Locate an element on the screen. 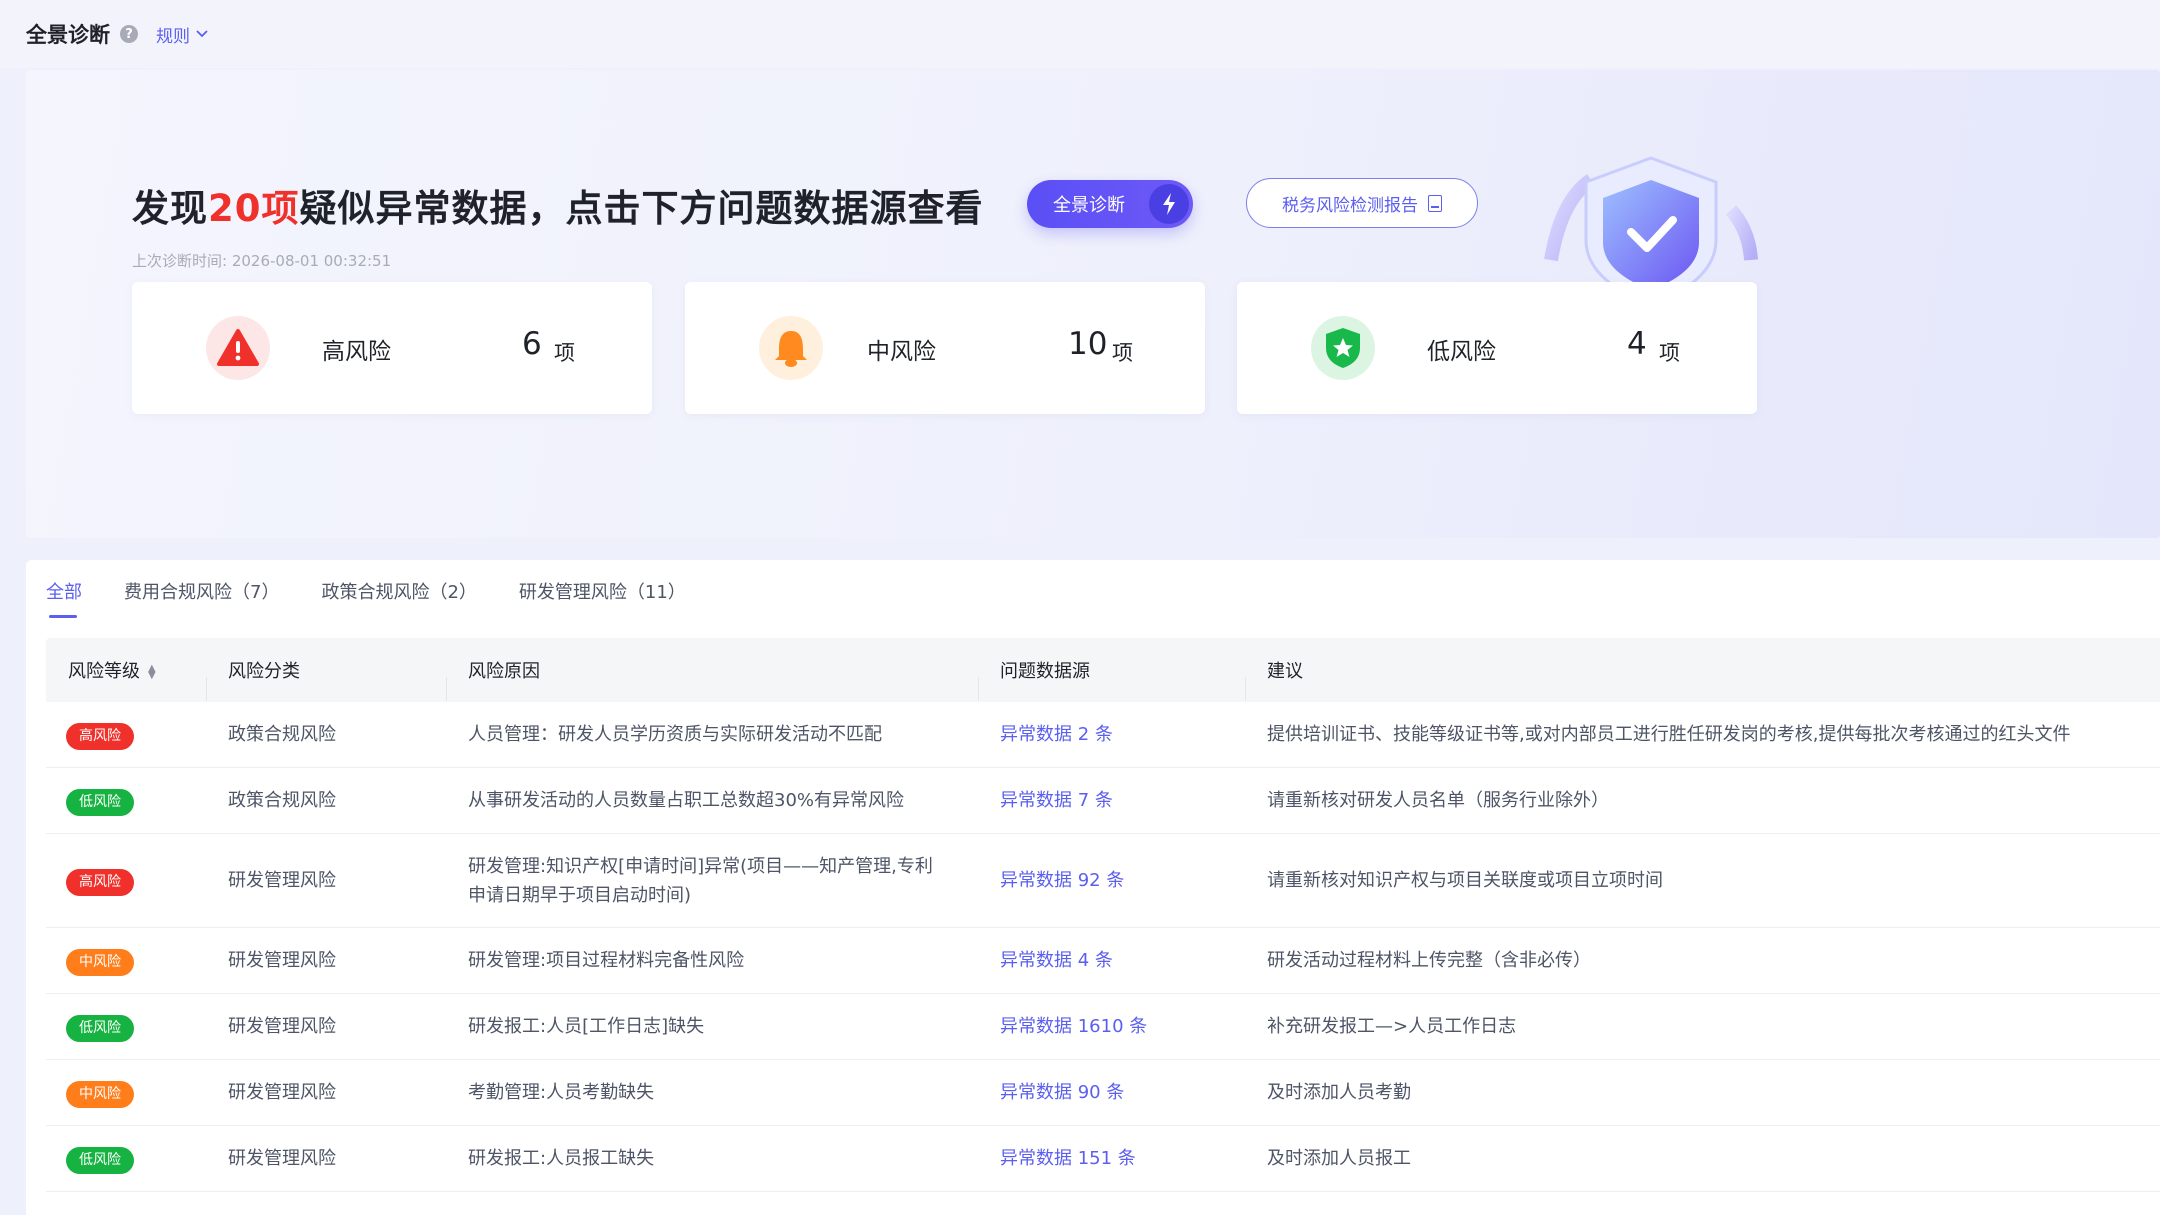 The width and height of the screenshot is (2160, 1215). high-risk-card: 高风险 6 项 is located at coordinates (392, 348).